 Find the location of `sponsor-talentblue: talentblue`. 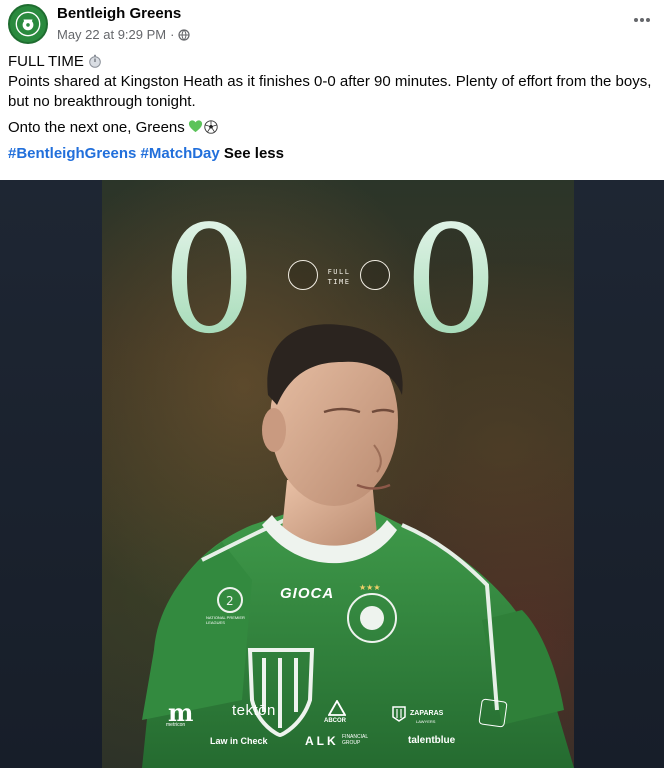

sponsor-talentblue: talentblue is located at coordinates (432, 740).